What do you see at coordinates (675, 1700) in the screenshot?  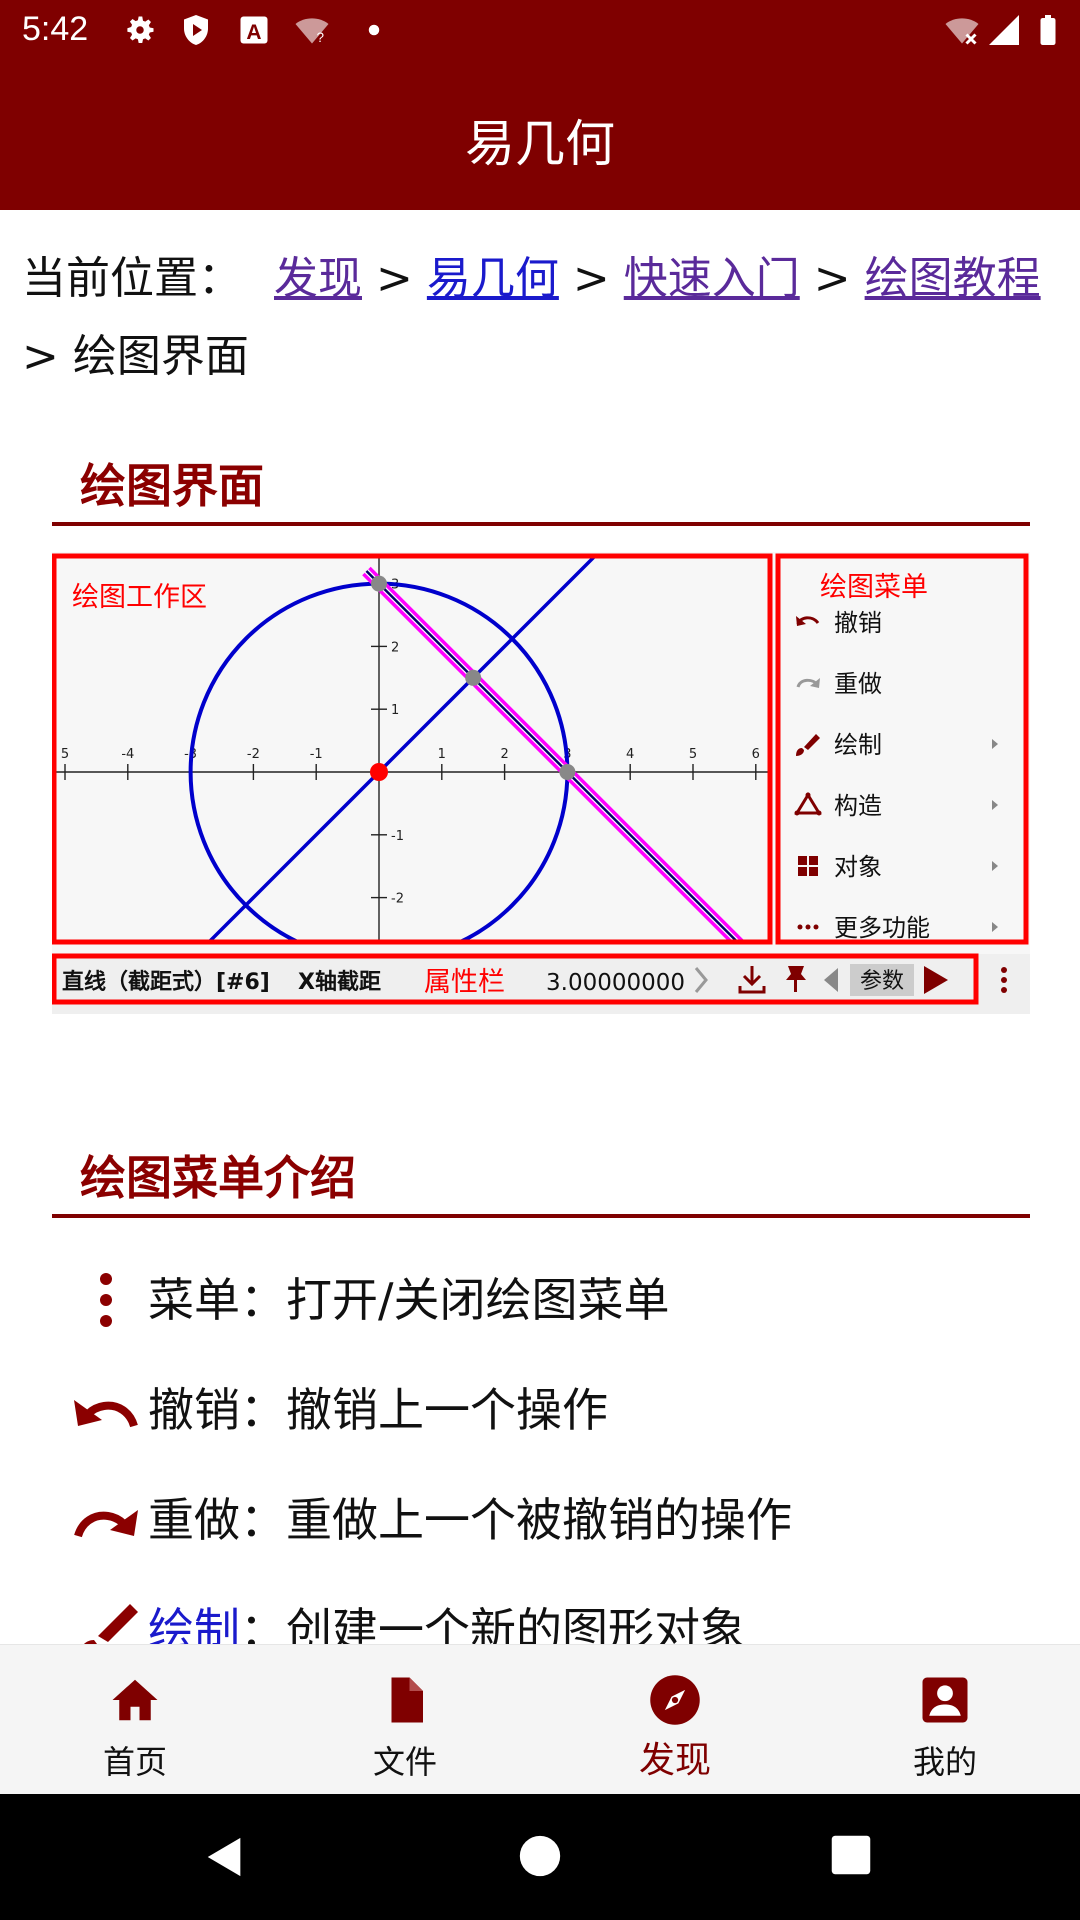 I see `compass-icon` at bounding box center [675, 1700].